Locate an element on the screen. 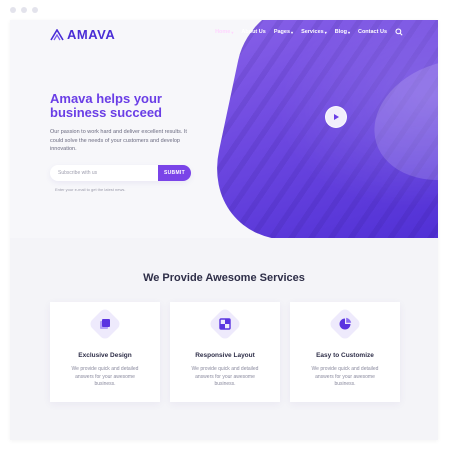 This screenshot has height=456, width=450. nav-item-about-us: About Us is located at coordinates (253, 32).